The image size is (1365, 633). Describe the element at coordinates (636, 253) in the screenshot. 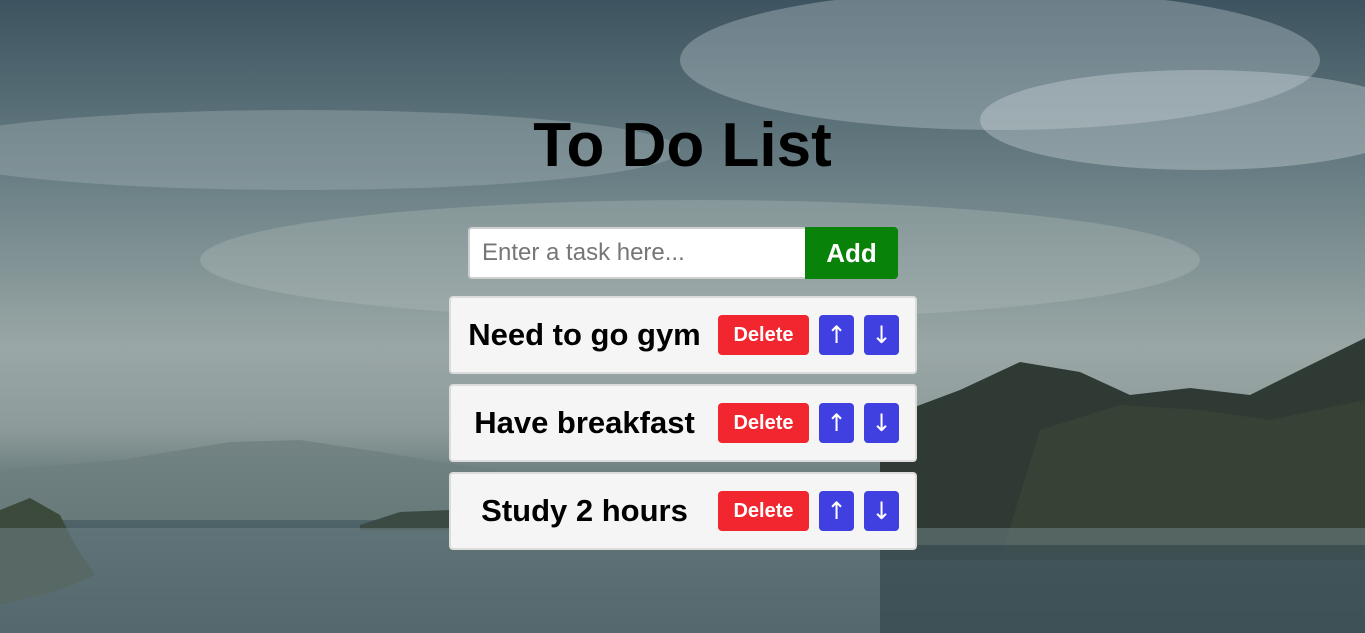

I see `task-input` at that location.